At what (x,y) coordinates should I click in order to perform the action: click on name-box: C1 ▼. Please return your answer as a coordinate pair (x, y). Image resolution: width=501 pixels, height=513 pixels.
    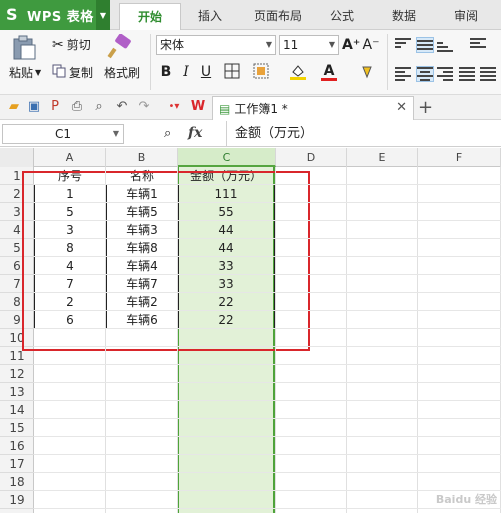
    Looking at the image, I should click on (63, 134).